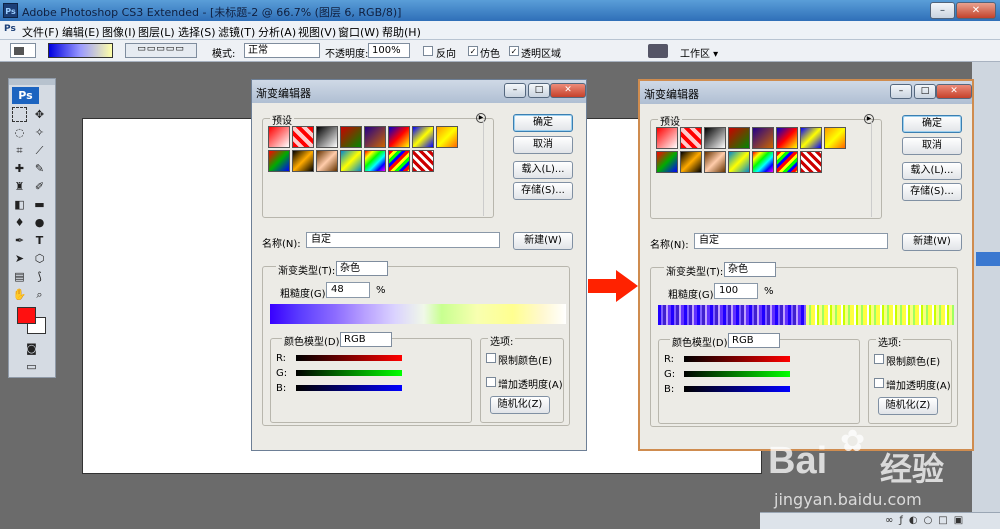 The height and width of the screenshot is (529, 1000). I want to click on healing-brush-icon: ✚, so click(19, 168).